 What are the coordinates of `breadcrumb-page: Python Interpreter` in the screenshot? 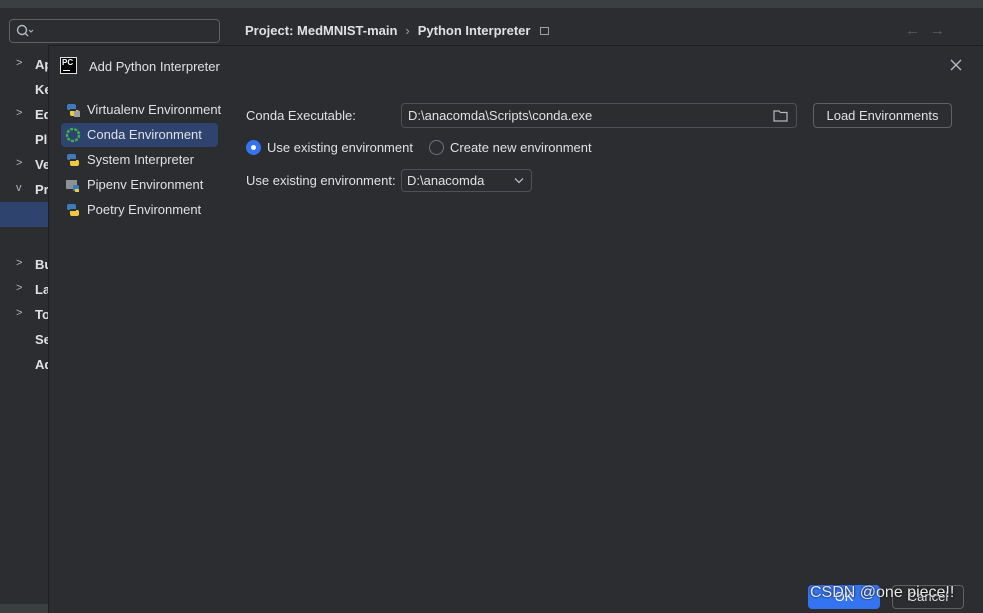 It's located at (474, 30).